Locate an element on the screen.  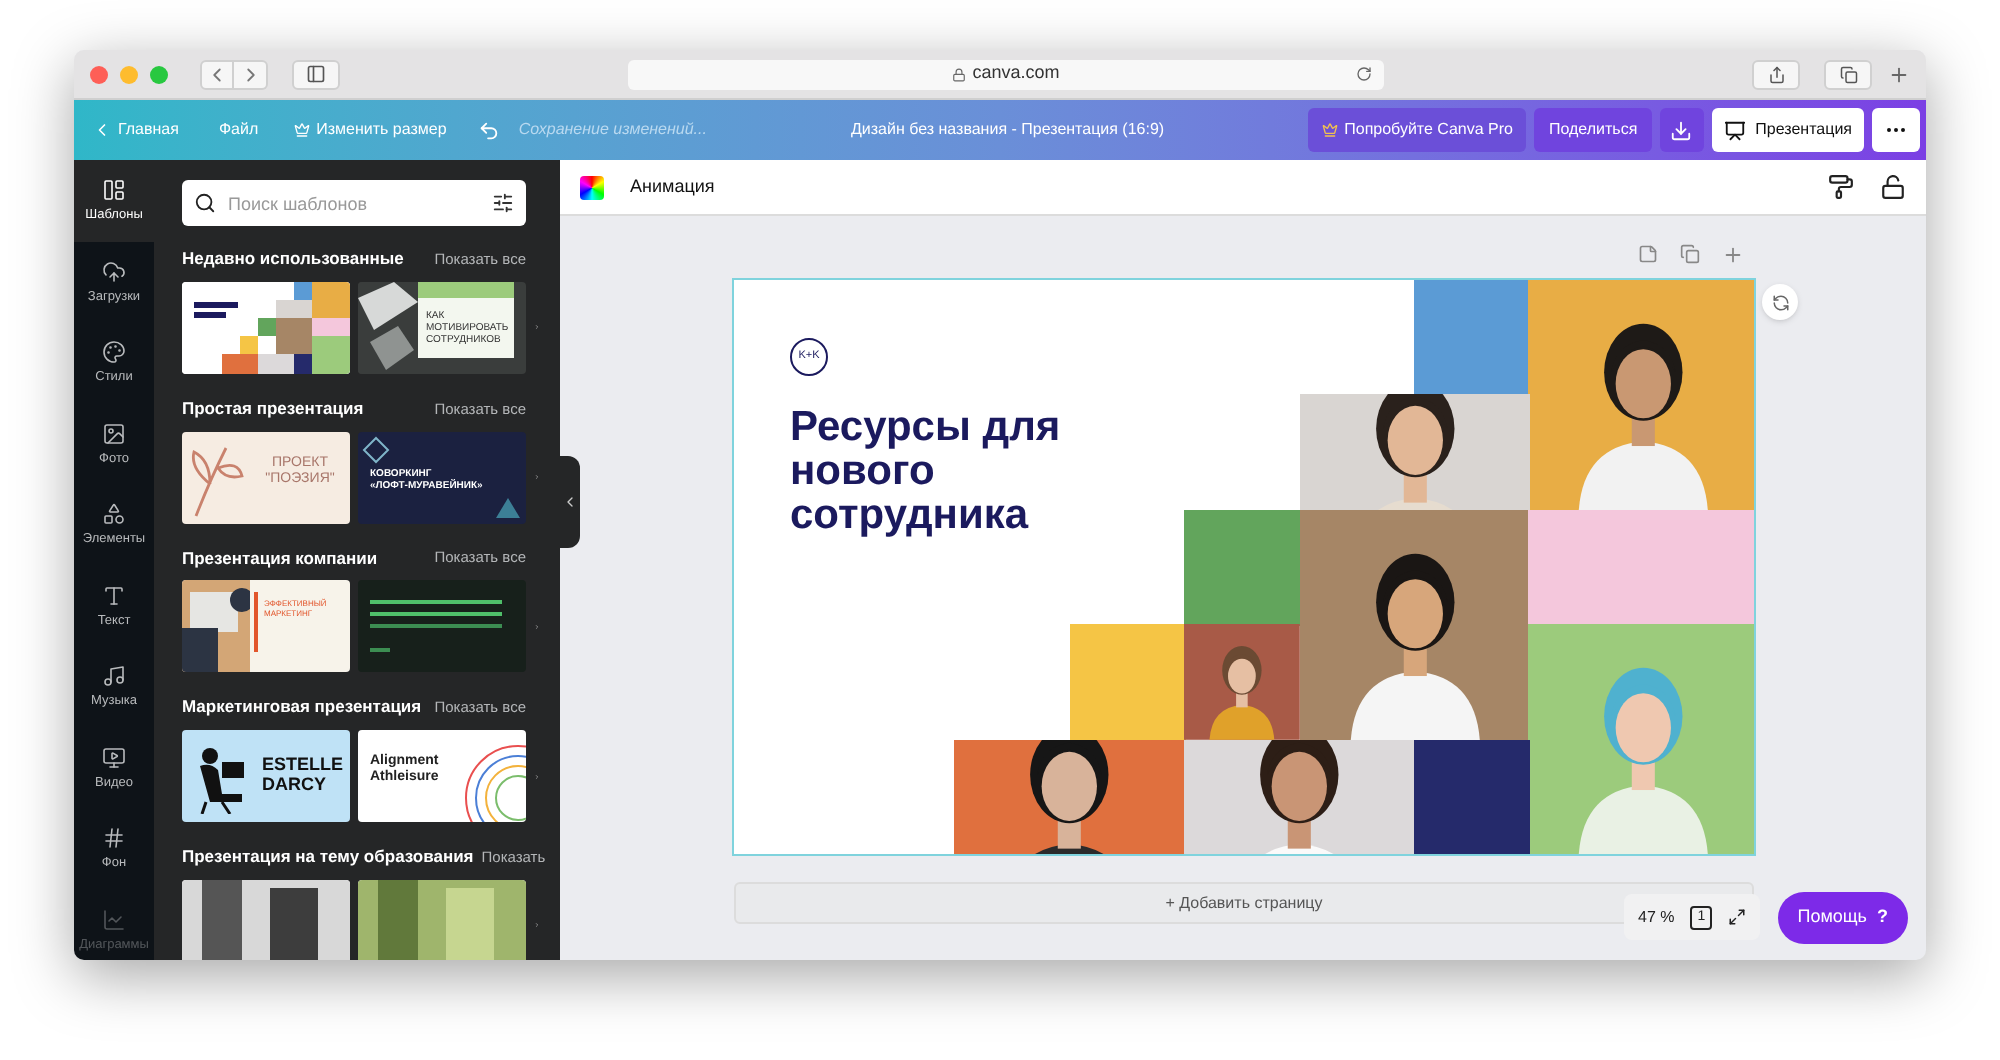
presentation-icon is located at coordinates (1734, 130).